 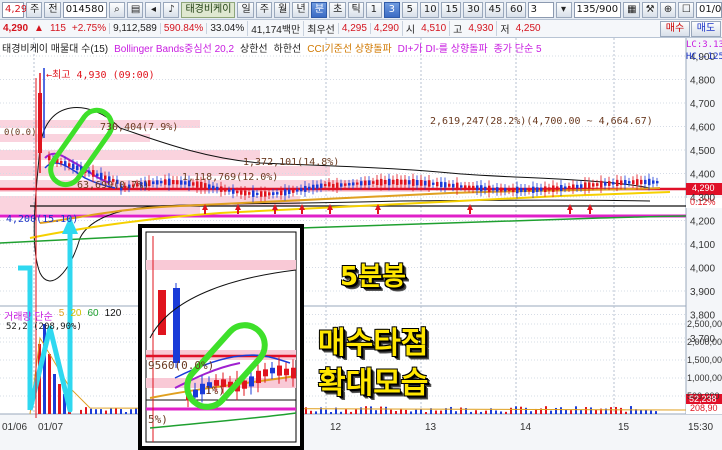 What do you see at coordinates (300, 9) in the screenshot?
I see `period-year: 년` at bounding box center [300, 9].